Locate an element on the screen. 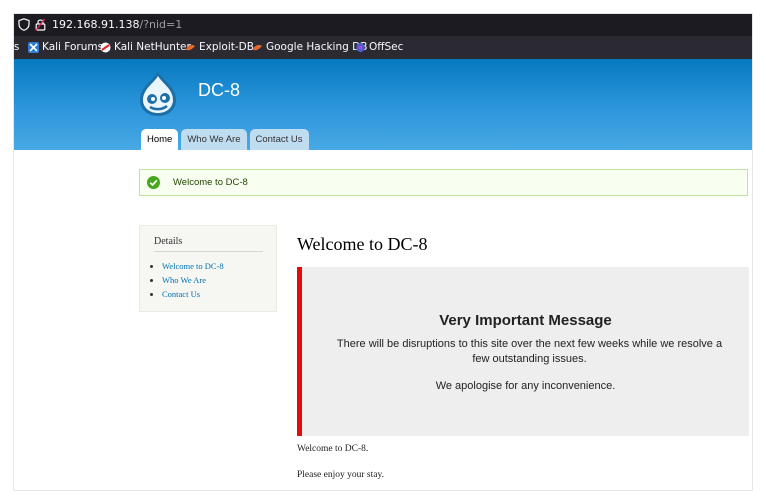 The width and height of the screenshot is (766, 504). list-item: Welcome to DC-8 is located at coordinates (193, 266).